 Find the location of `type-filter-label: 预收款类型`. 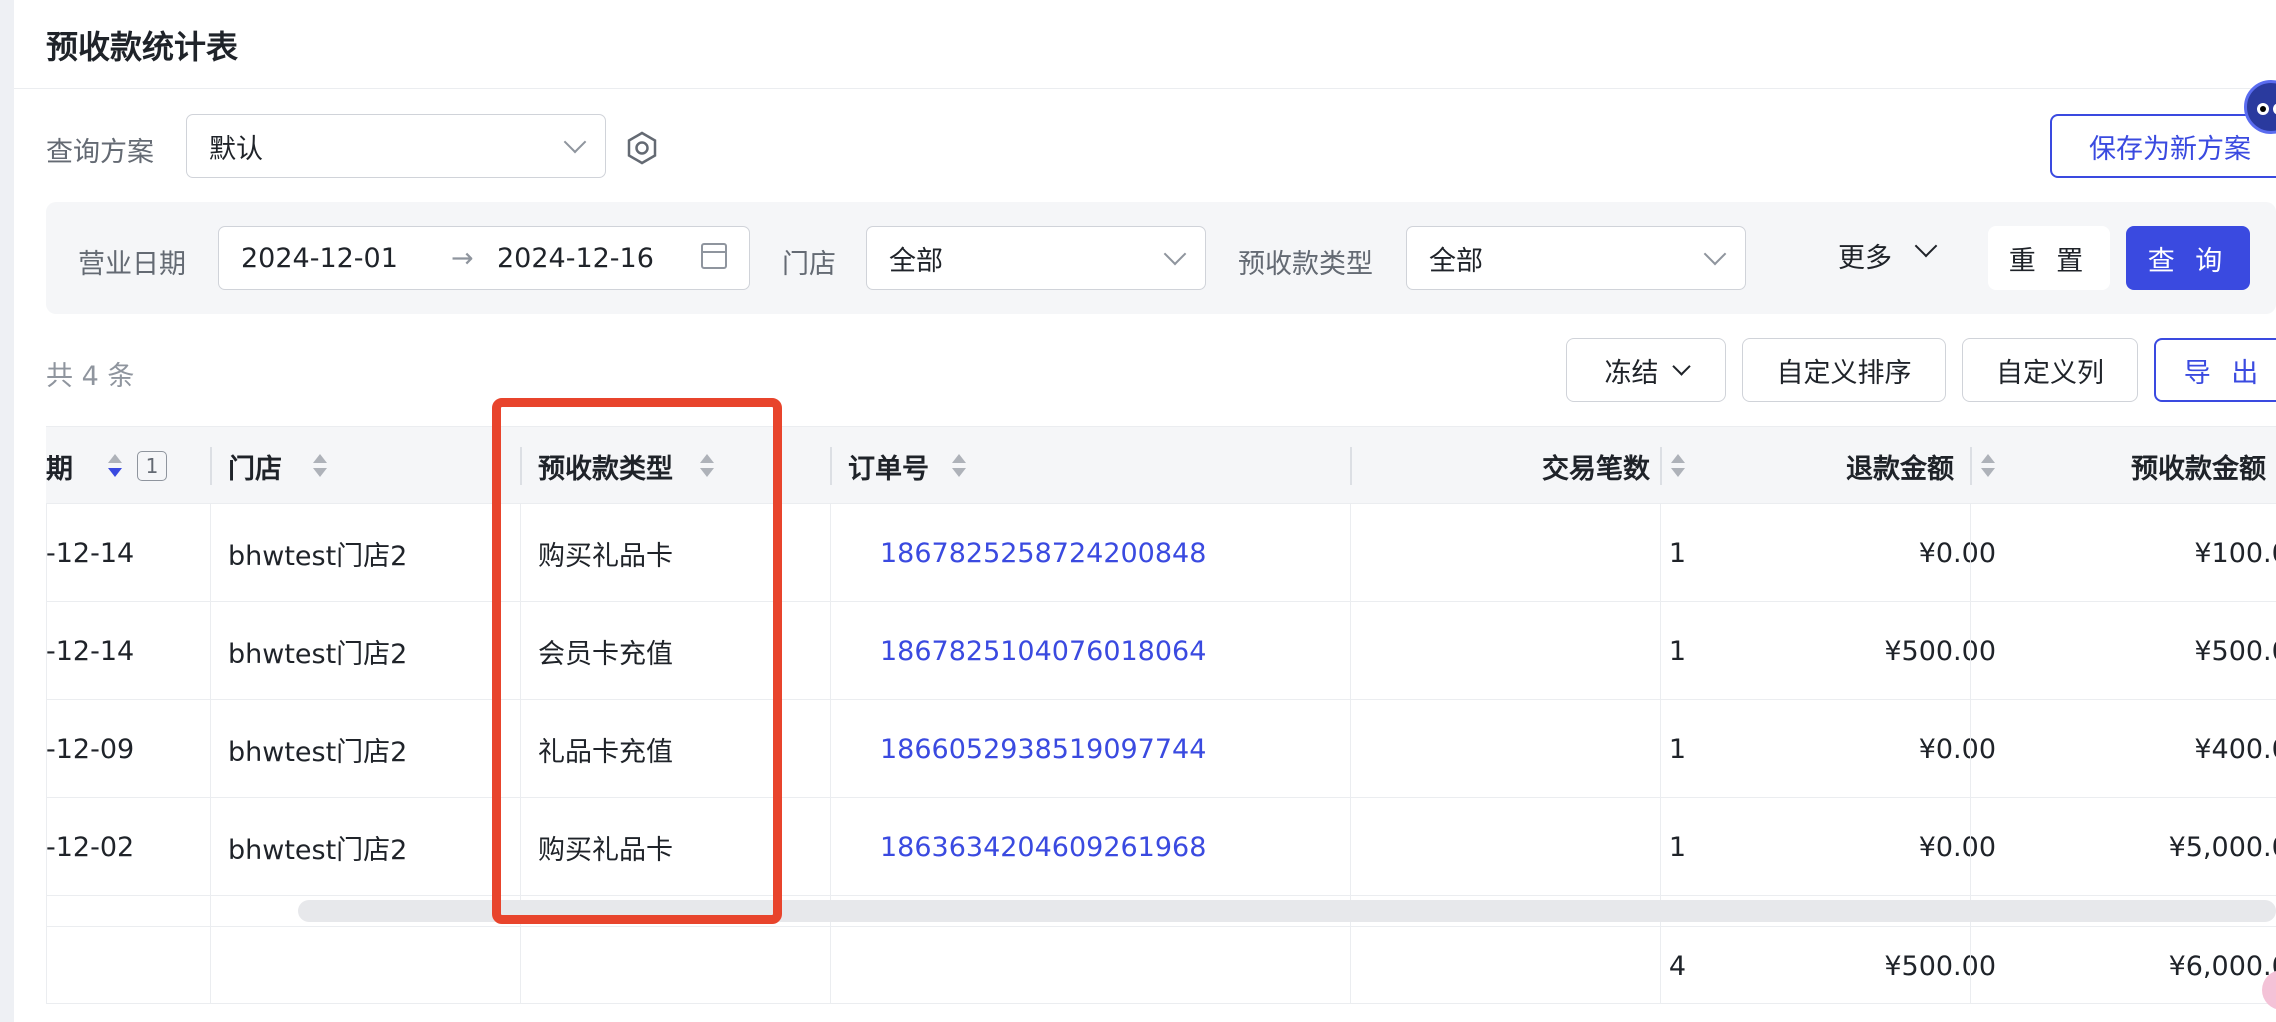

type-filter-label: 预收款类型 is located at coordinates (1305, 264).